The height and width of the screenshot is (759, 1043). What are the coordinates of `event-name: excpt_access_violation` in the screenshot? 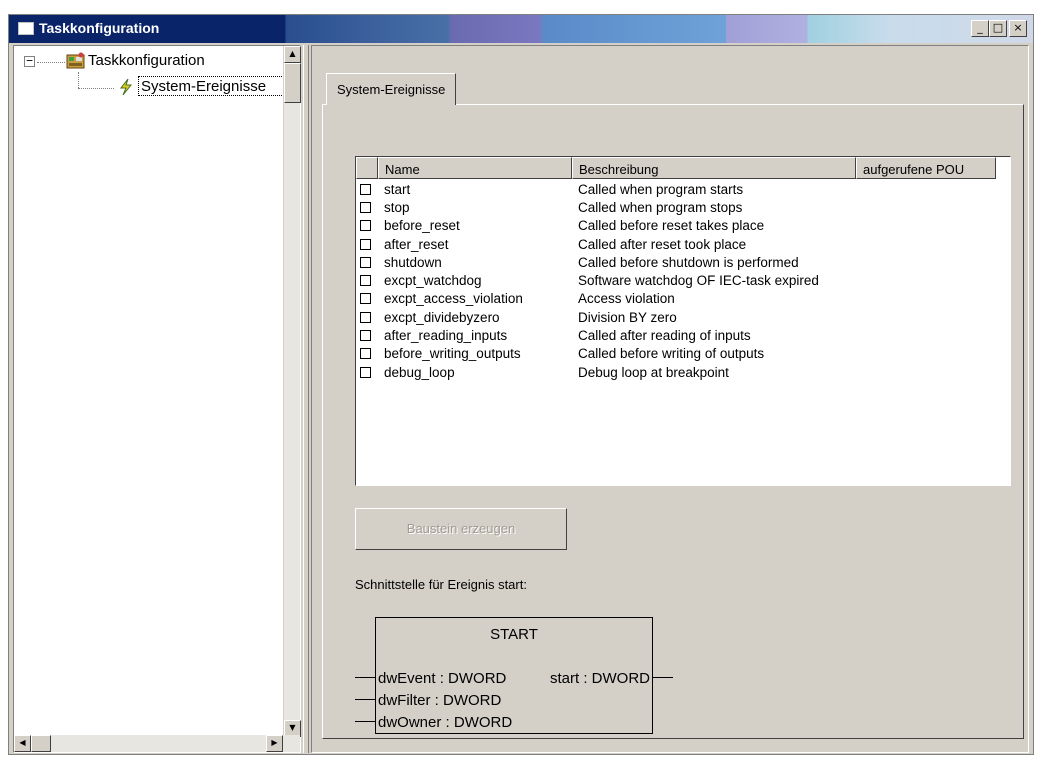 It's located at (453, 299).